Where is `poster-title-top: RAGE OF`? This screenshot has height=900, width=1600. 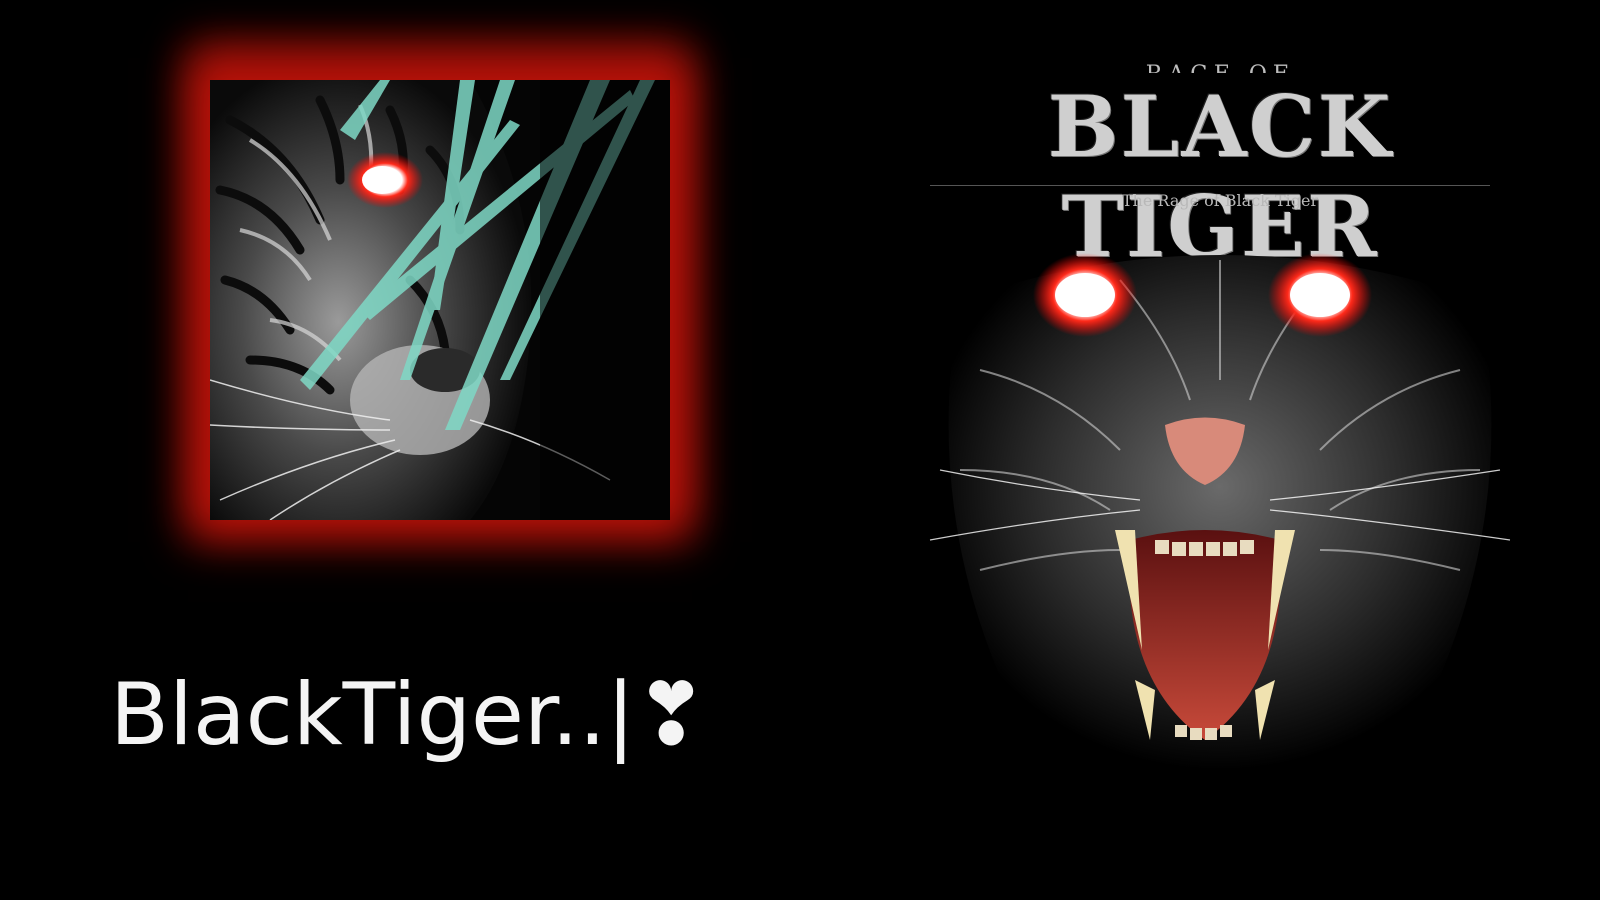 poster-title-top: RAGE OF is located at coordinates (1220, 64).